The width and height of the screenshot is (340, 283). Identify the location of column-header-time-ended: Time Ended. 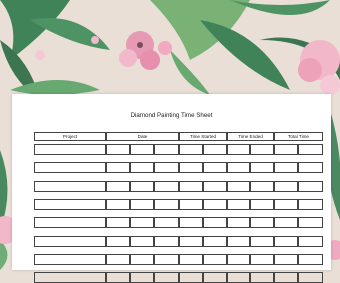
(250, 136).